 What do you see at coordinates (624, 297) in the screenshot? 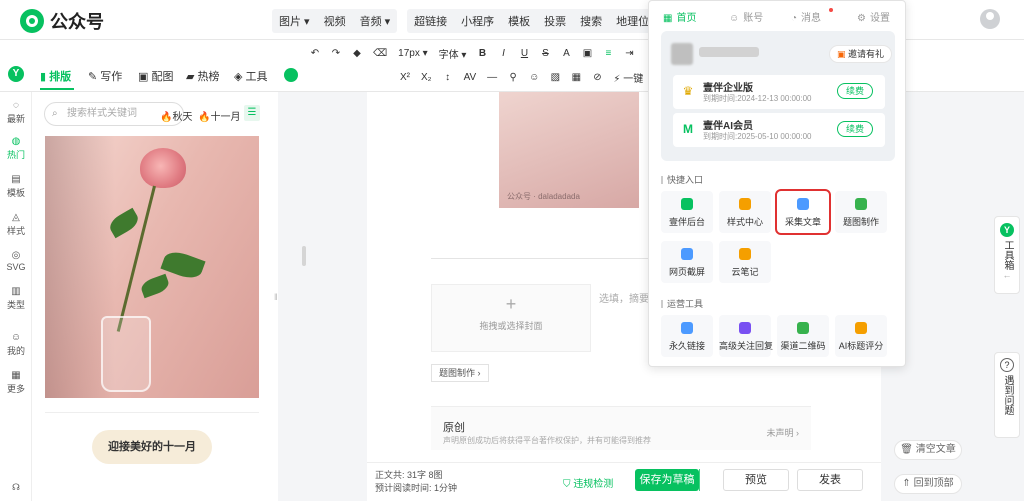
I see `abstract-input: 选填，摘要` at bounding box center [624, 297].